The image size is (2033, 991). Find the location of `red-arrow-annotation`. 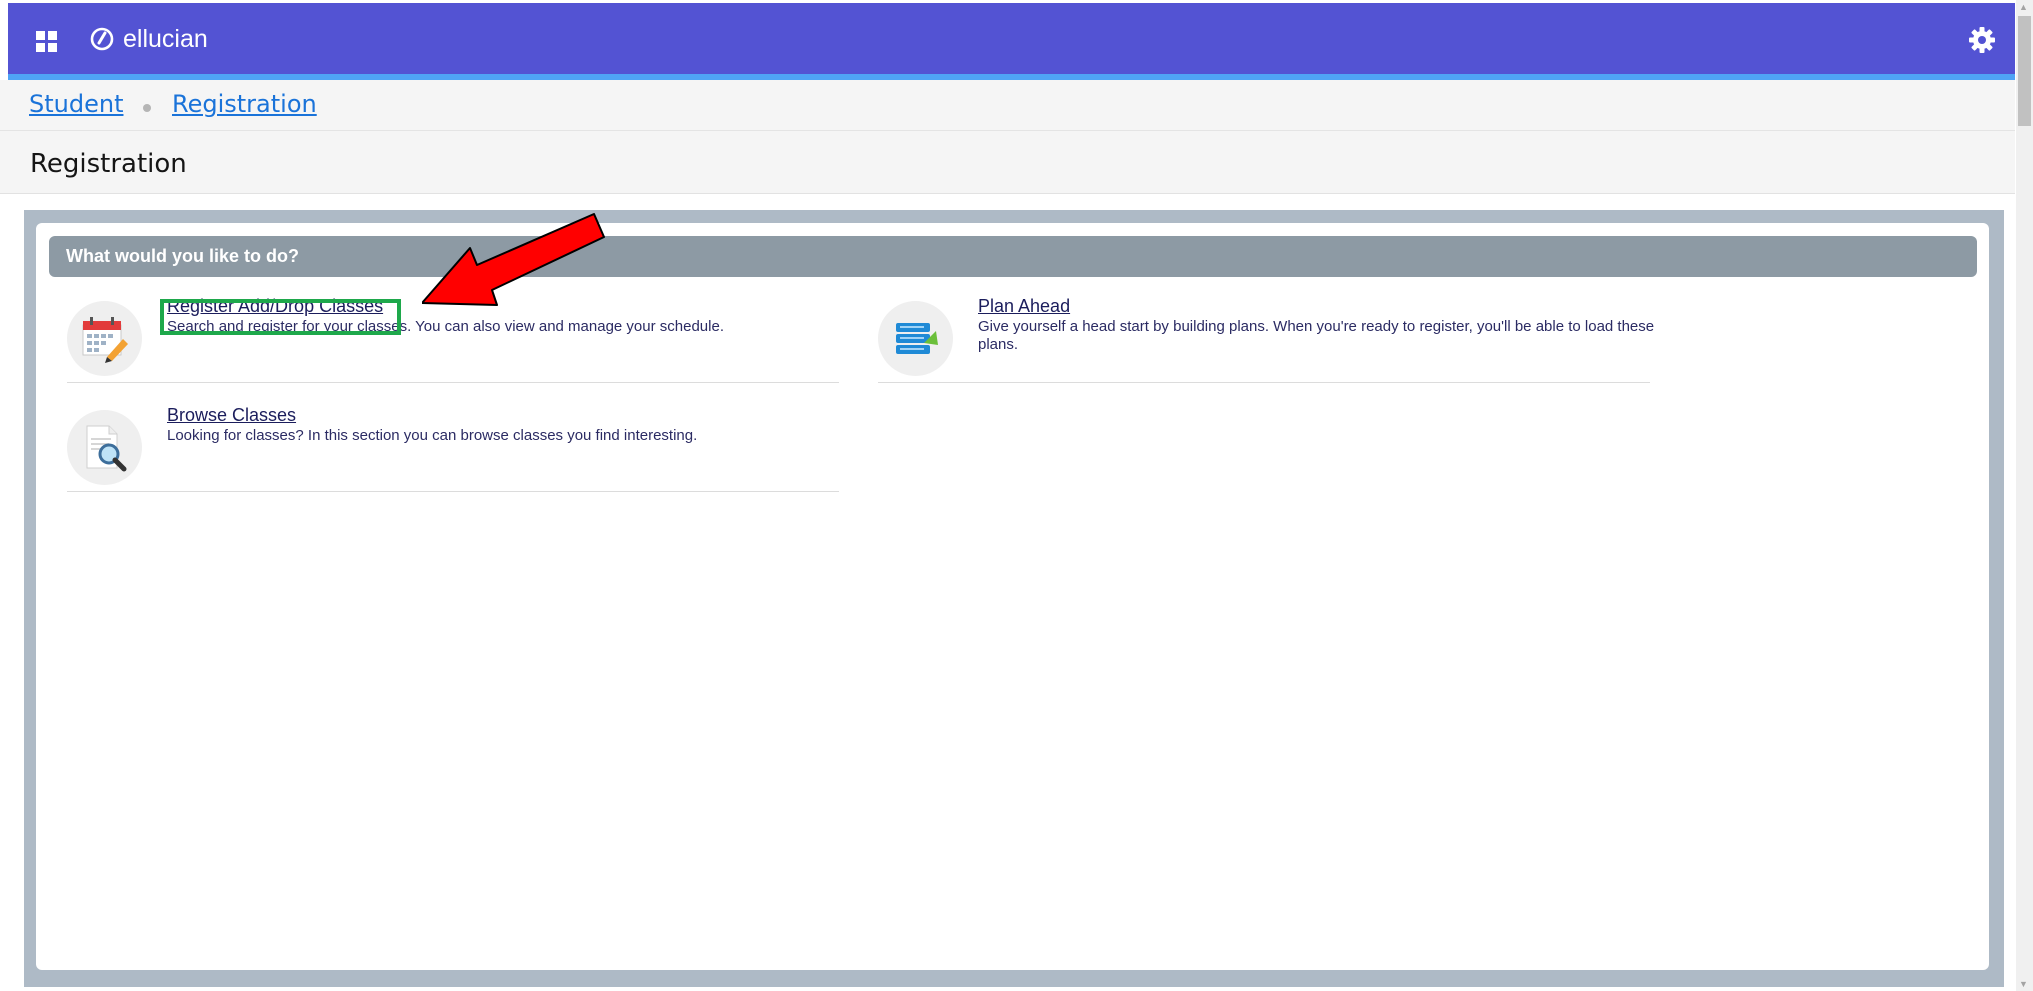

red-arrow-annotation is located at coordinates (513, 259).